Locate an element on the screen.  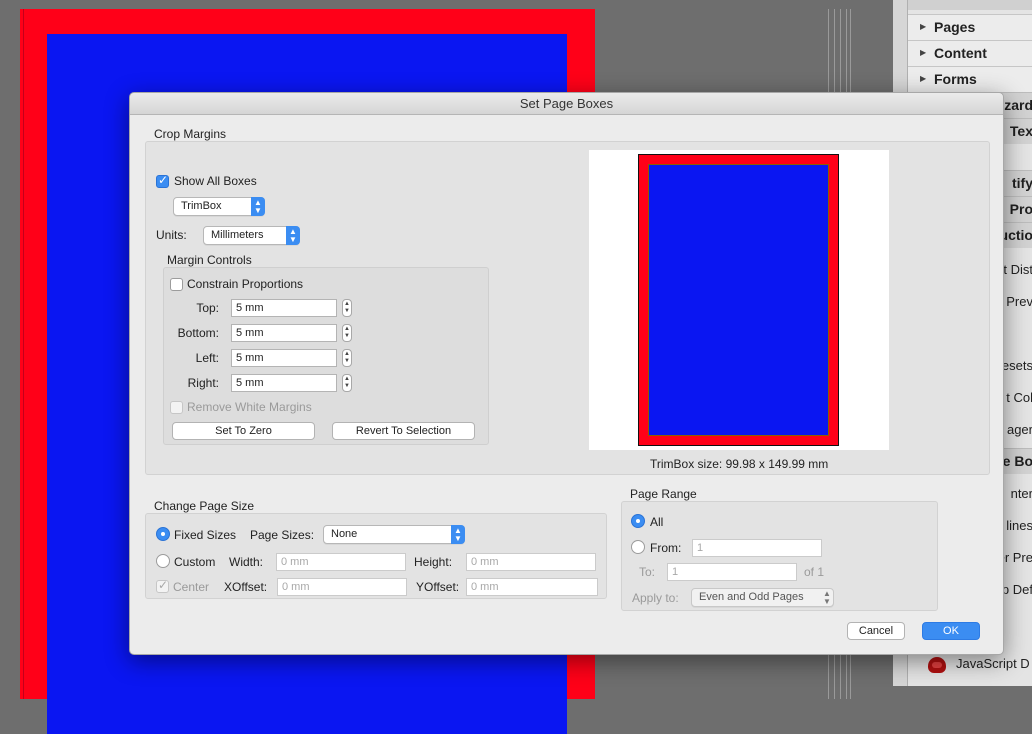
remove-white-margins-checkbox is located at coordinates (176, 407).